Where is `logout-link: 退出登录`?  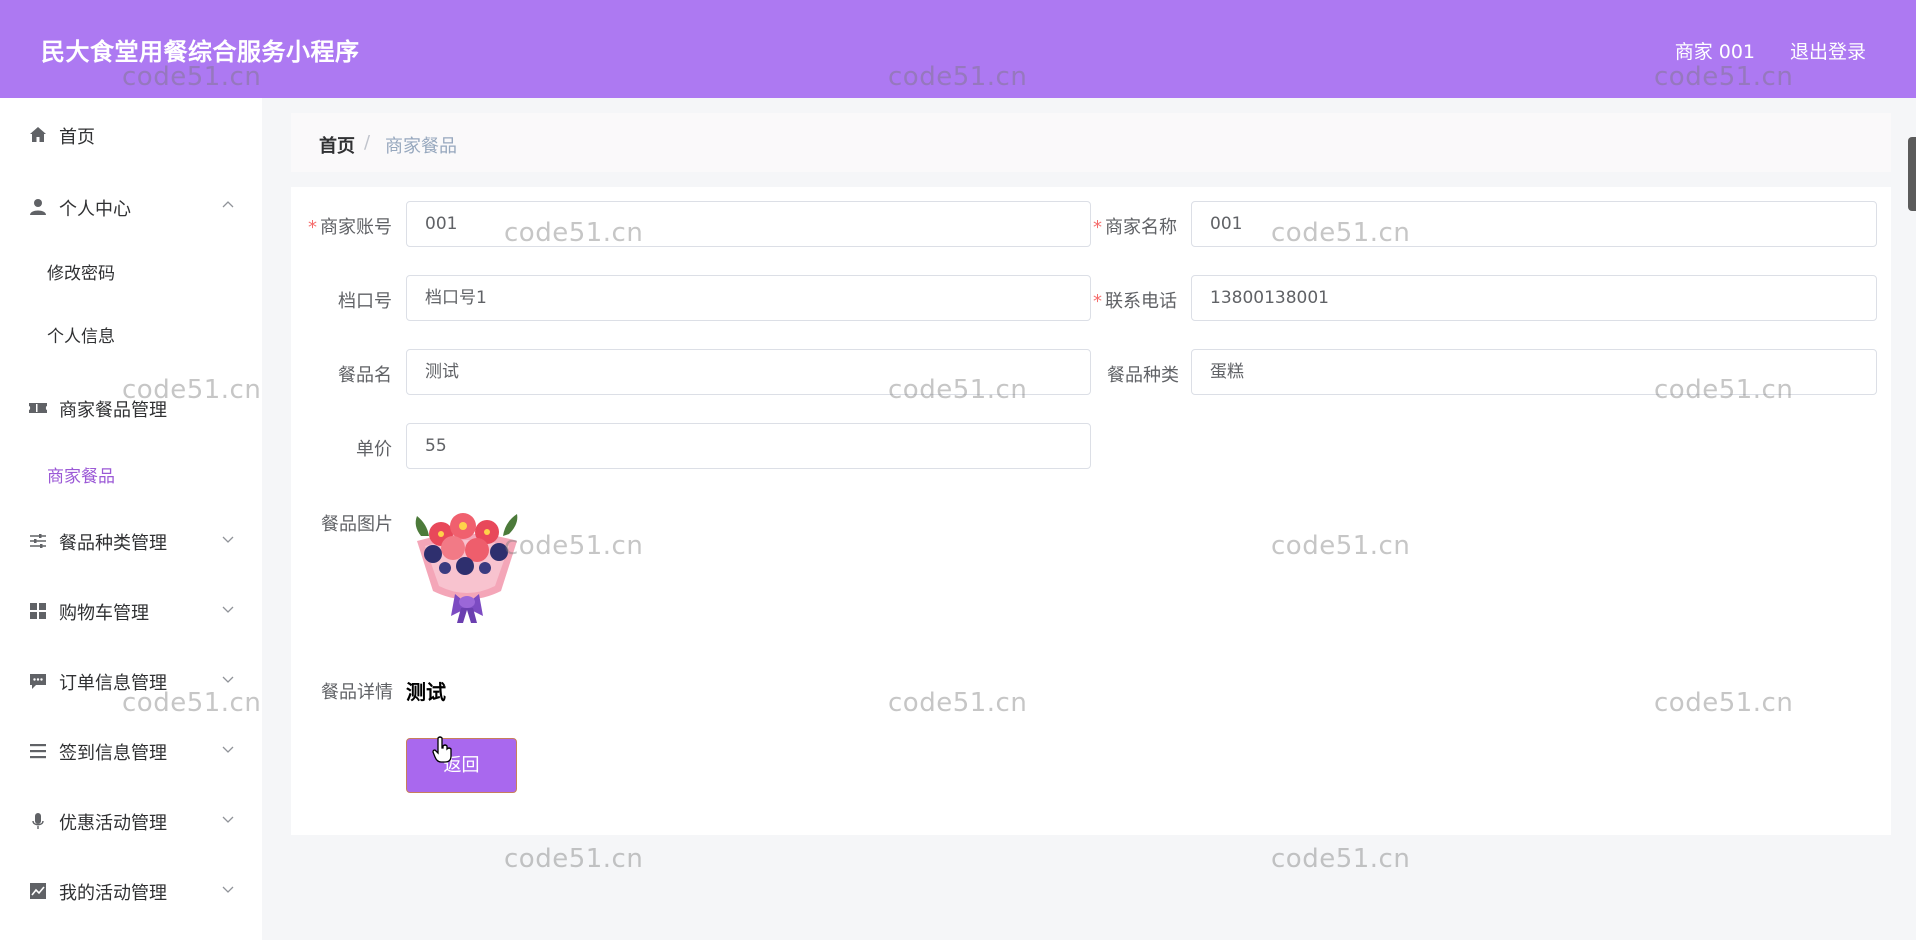
logout-link: 退出登录 is located at coordinates (1828, 50).